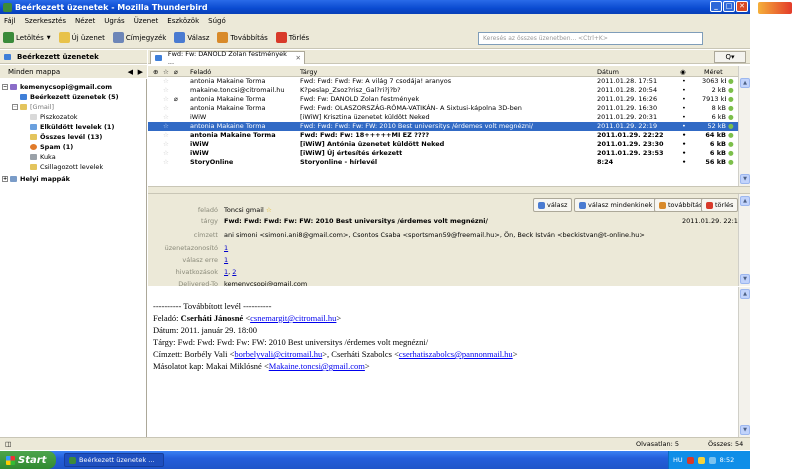 This screenshot has height=469, width=800. Describe the element at coordinates (317, 366) in the screenshot. I see `body-cc-link: Makaine.toncsi@gmail.com` at that location.